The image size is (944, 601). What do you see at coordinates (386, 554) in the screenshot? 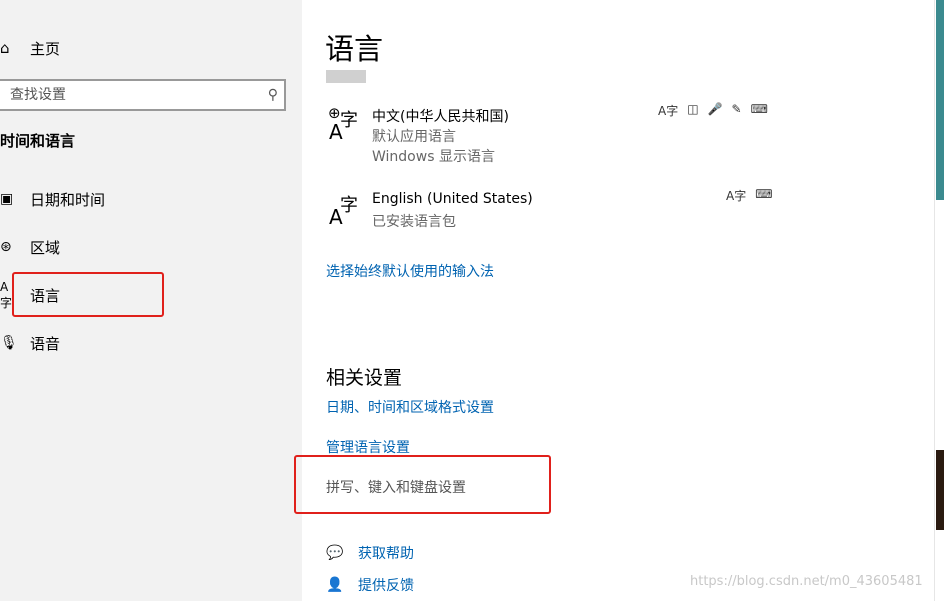
I see `get-help-label: 获取帮助` at bounding box center [386, 554].